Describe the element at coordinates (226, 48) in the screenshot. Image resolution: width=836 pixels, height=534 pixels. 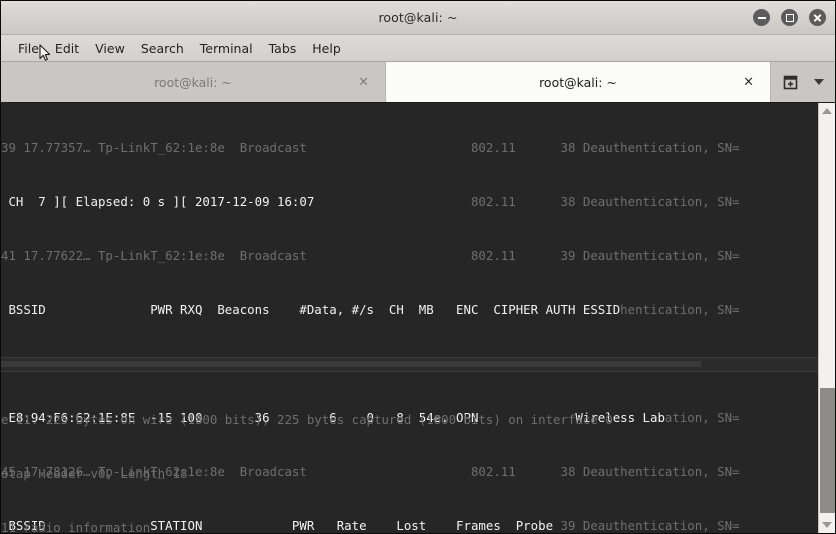
I see `menu-item-terminal: Terminal` at that location.